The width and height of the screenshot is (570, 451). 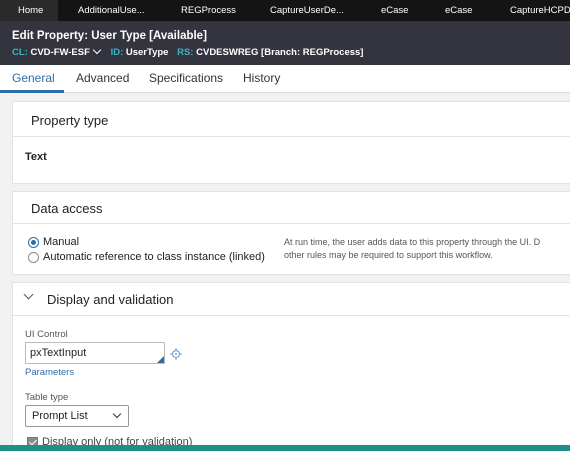 What do you see at coordinates (29, 10) in the screenshot?
I see `tab-home: Home` at bounding box center [29, 10].